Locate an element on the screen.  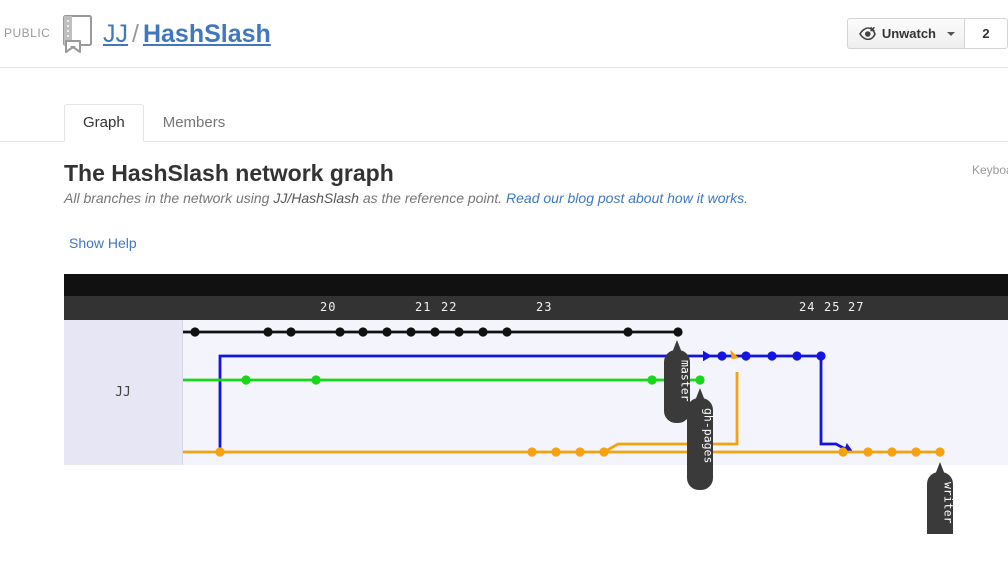
unwatch-label: Unwatch is located at coordinates (908, 33).